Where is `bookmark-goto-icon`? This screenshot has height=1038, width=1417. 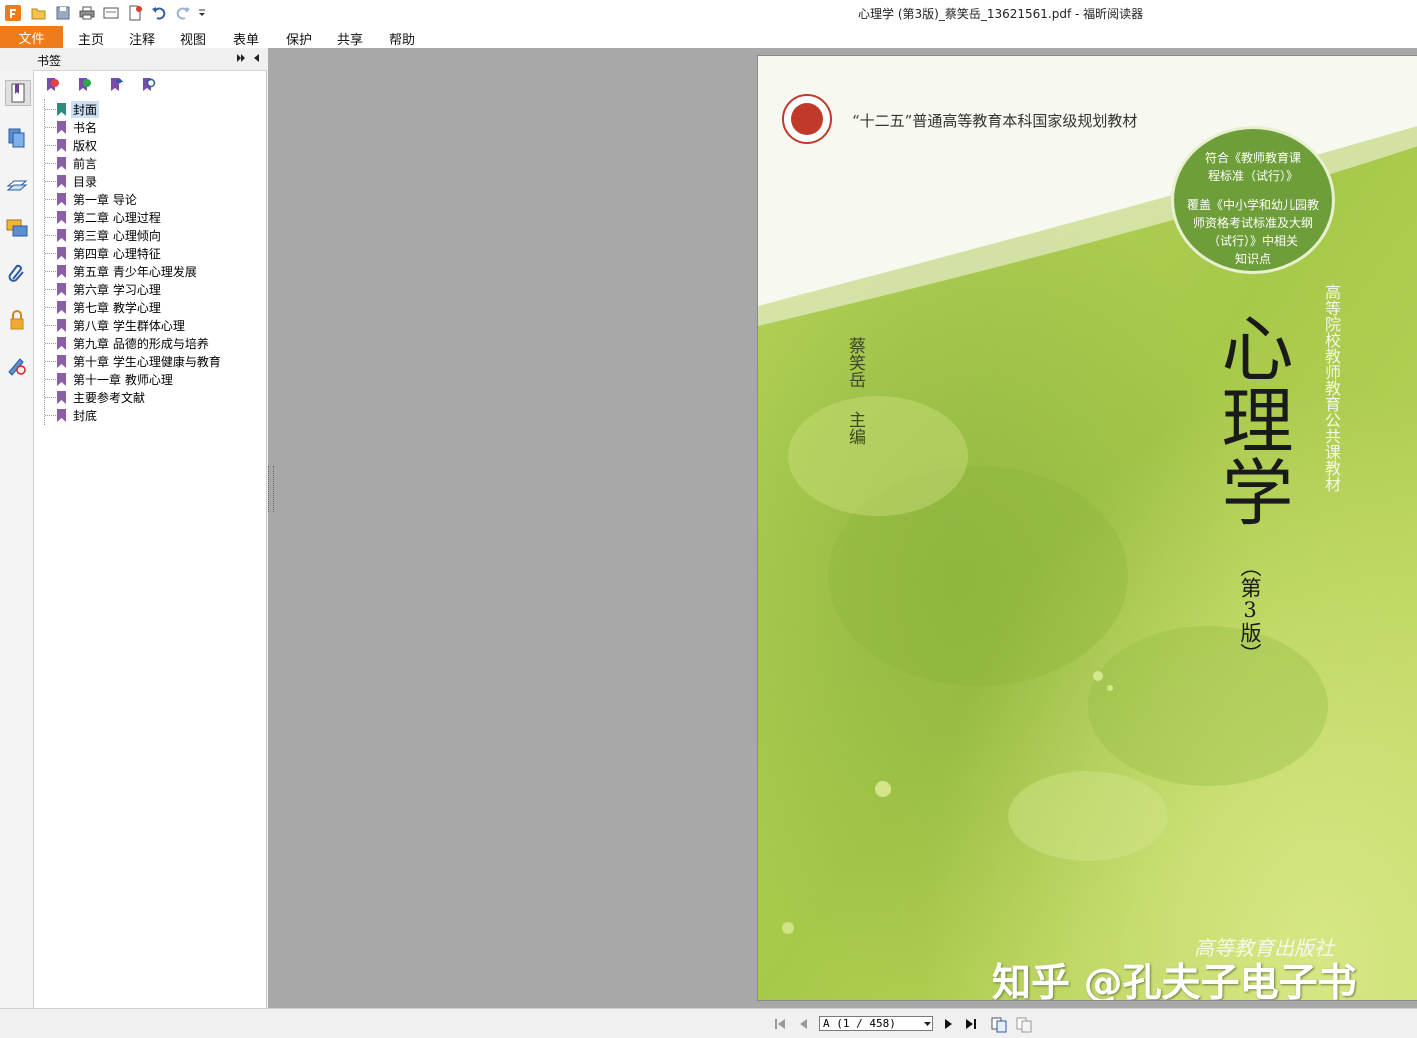
bookmark-goto-icon is located at coordinates (116, 85).